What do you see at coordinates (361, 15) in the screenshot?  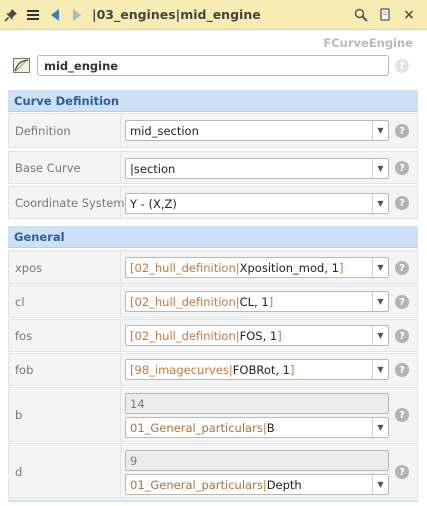 I see `magnify-icon` at bounding box center [361, 15].